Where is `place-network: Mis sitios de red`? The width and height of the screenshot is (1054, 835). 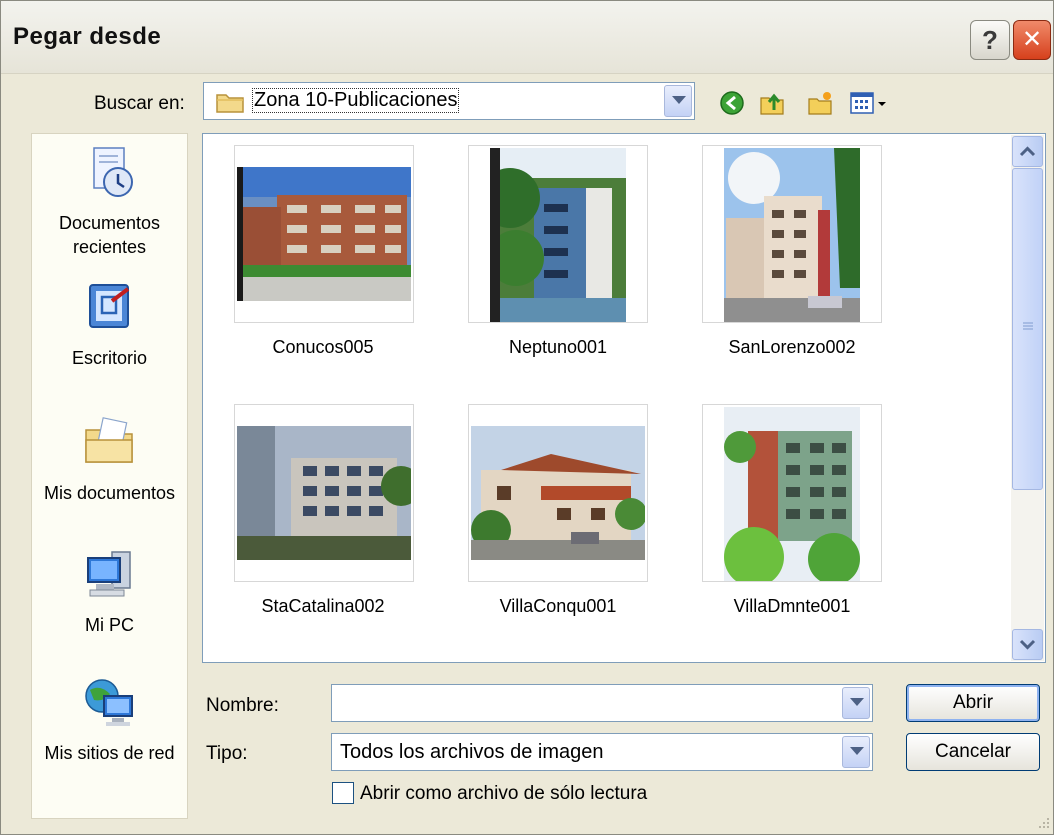
place-network: Mis sitios de red is located at coordinates (109, 719).